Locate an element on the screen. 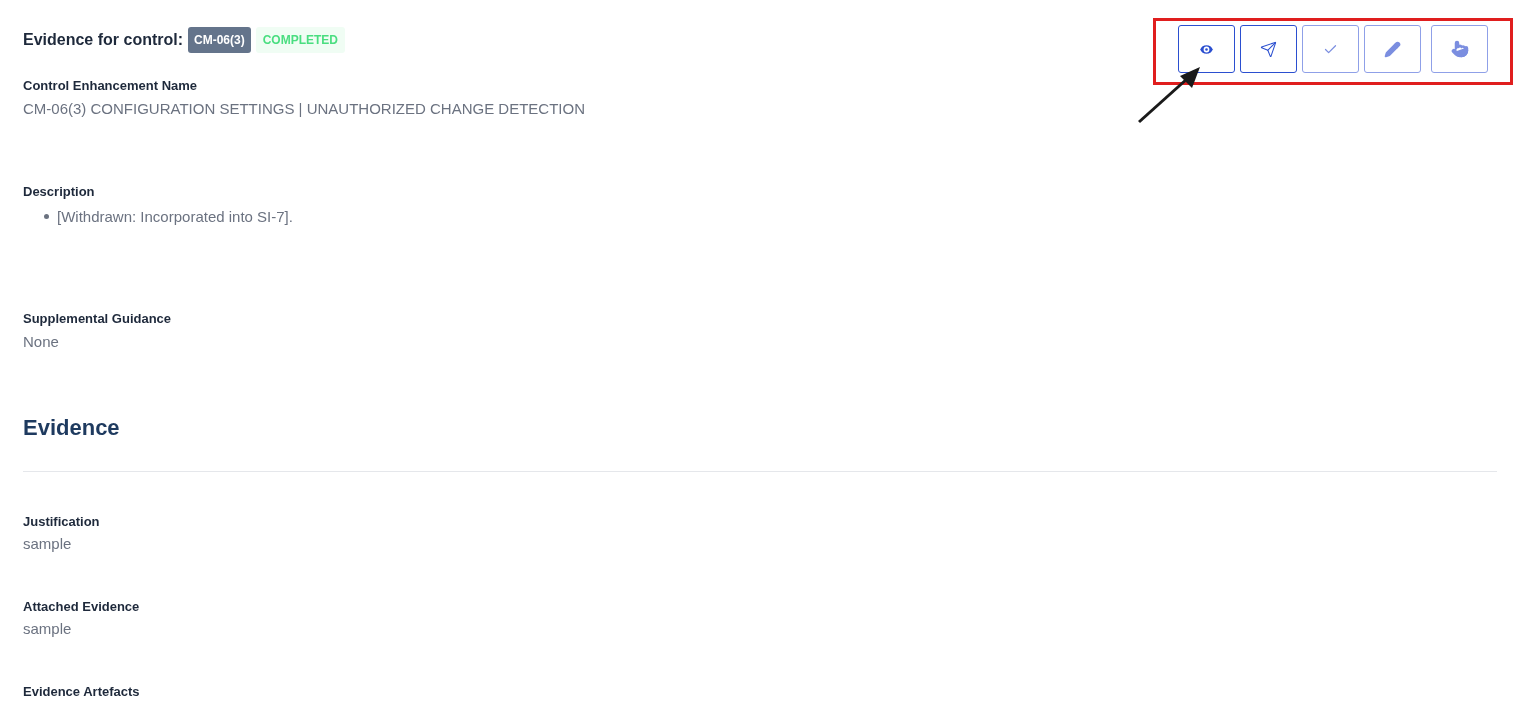 This screenshot has width=1525, height=725. send-button is located at coordinates (1268, 49).